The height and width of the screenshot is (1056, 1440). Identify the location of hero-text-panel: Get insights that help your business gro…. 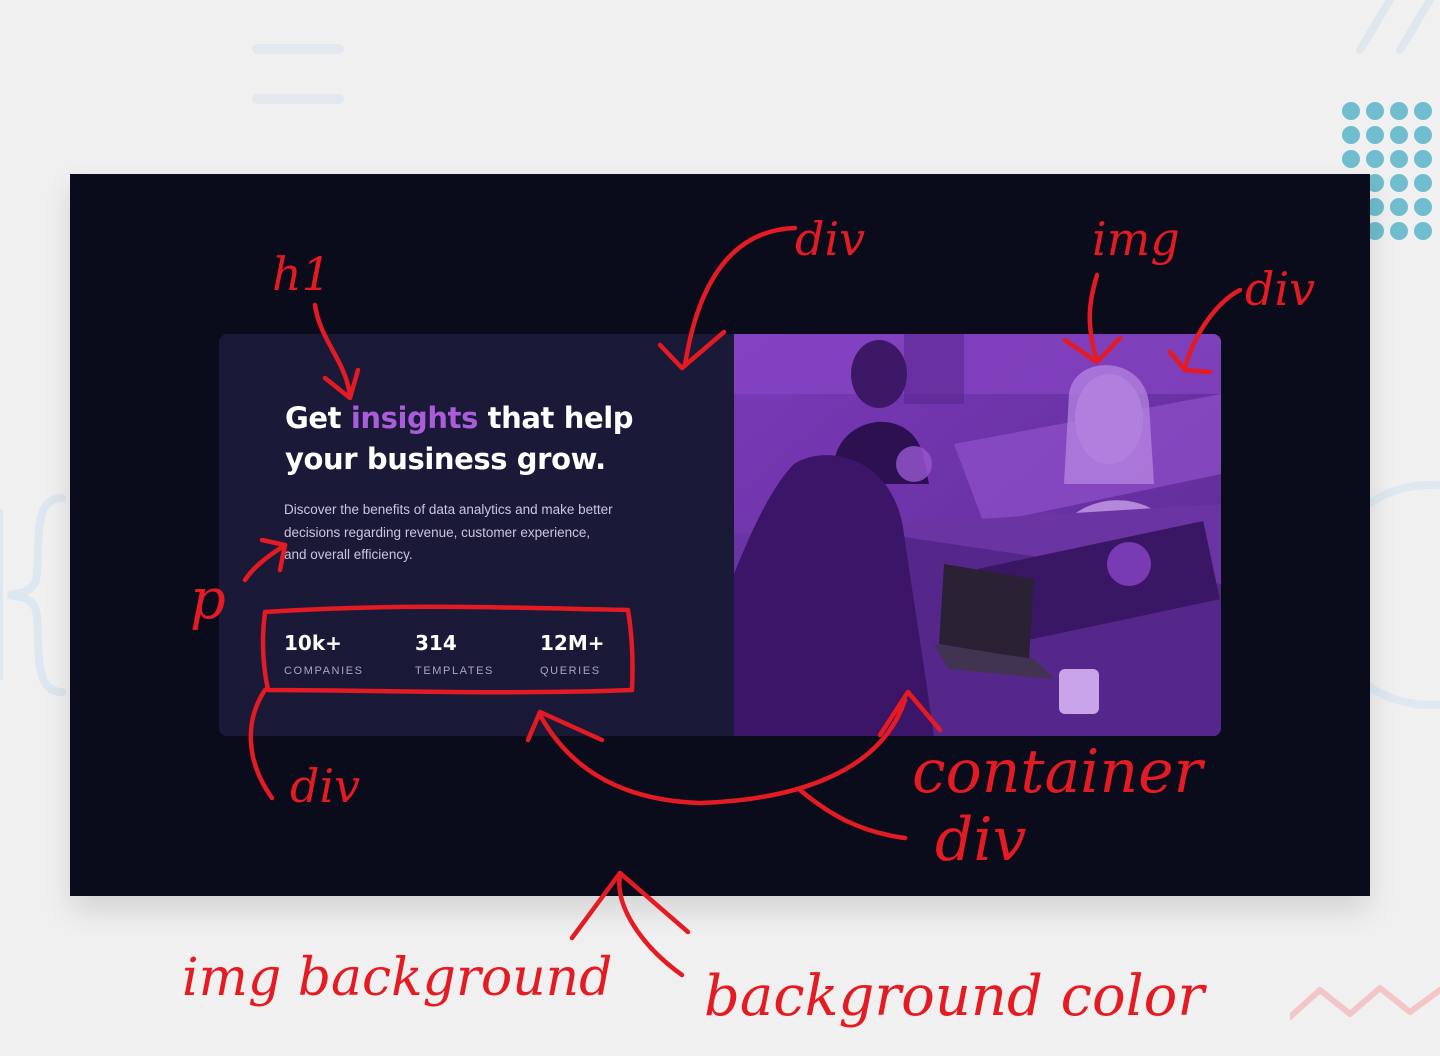
(476, 535).